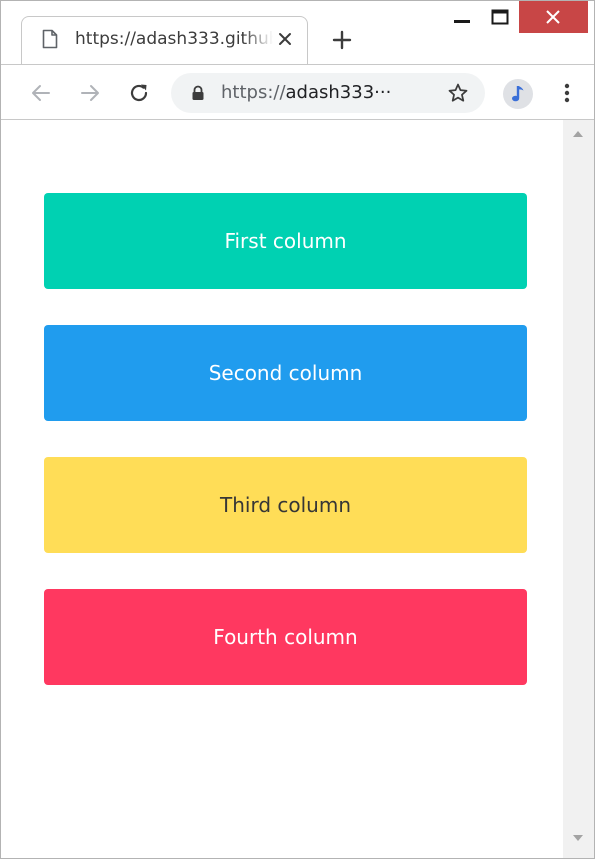 This screenshot has width=595, height=859. I want to click on maximize-button, so click(500, 17).